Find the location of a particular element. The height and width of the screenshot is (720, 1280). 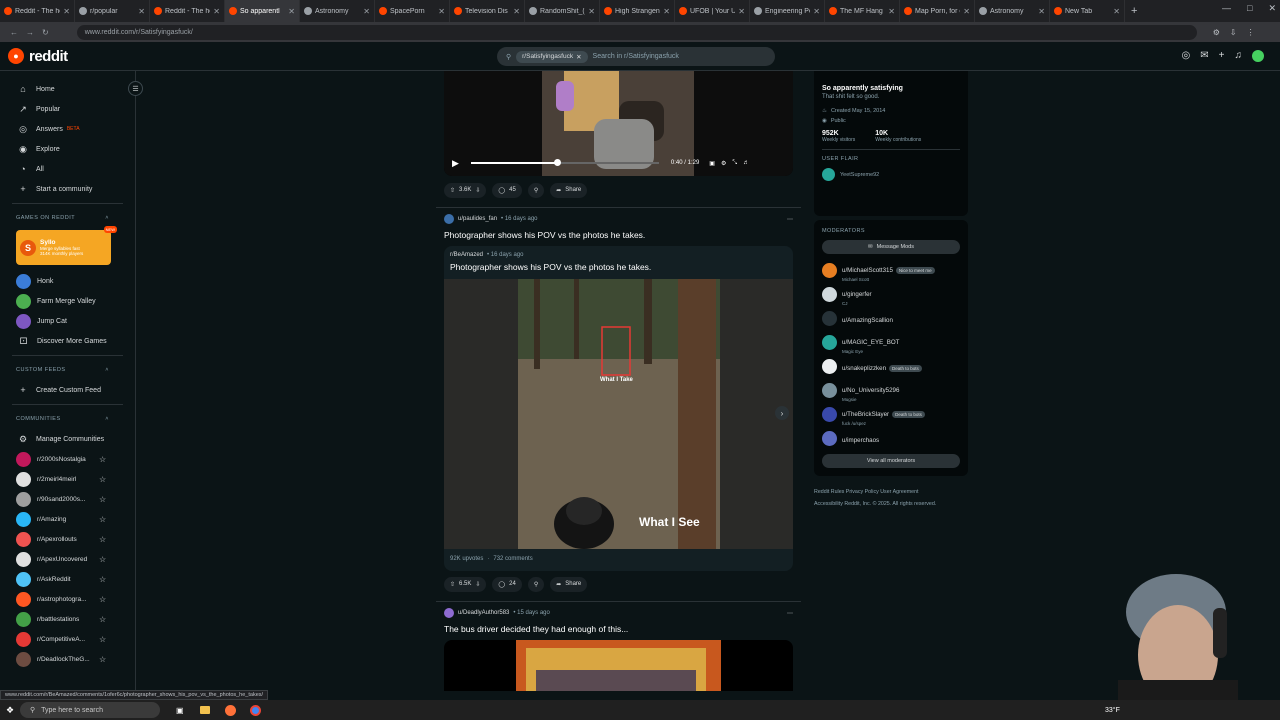

sidebar-item-start-a-community: + Start a community is located at coordinates (67, 189).